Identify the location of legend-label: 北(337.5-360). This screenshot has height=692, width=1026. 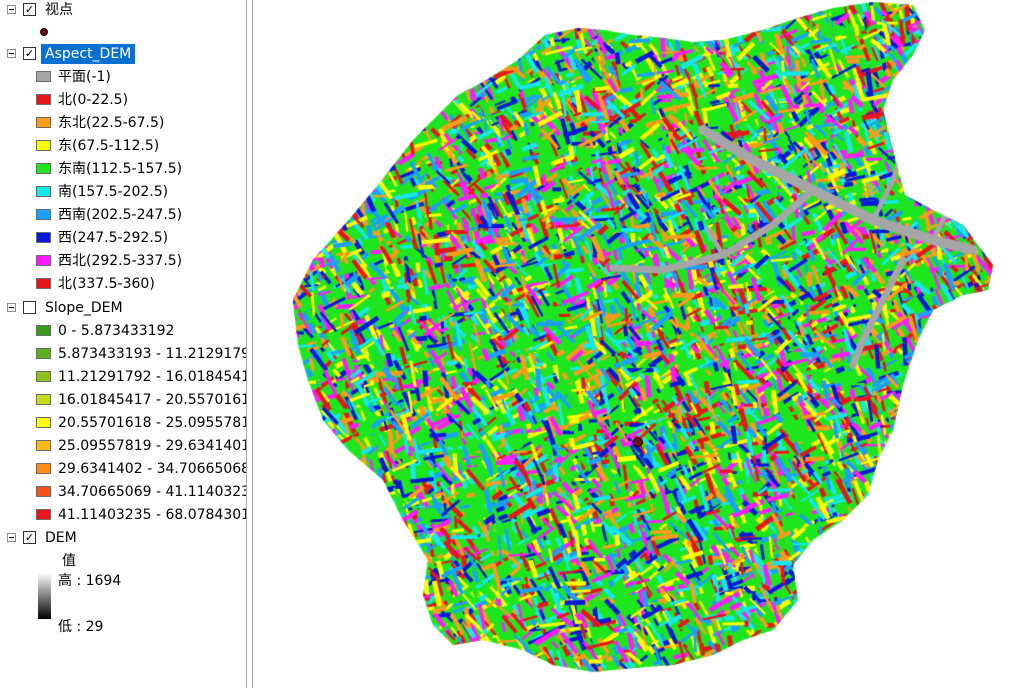
(106, 284).